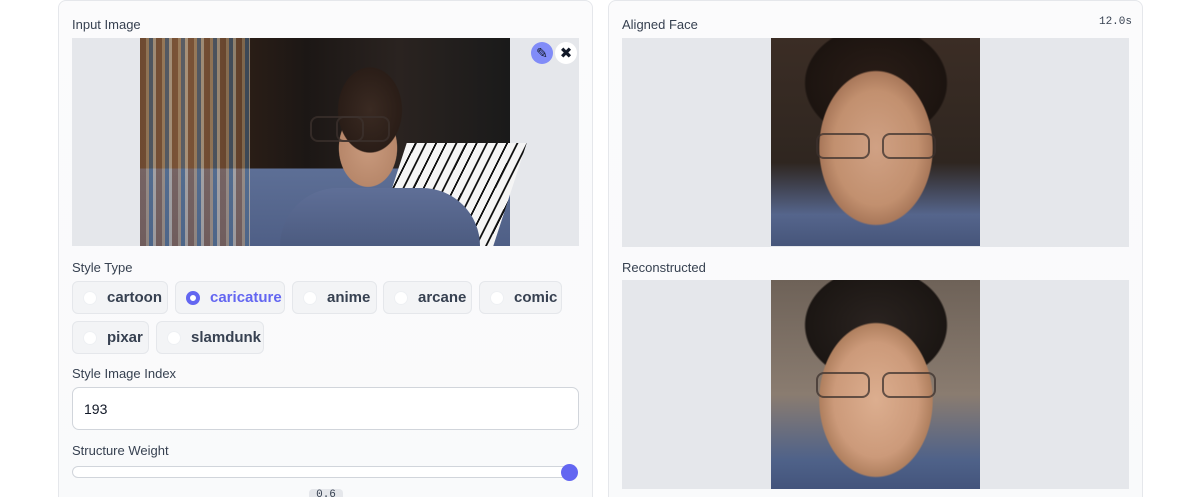 This screenshot has width=1200, height=497. What do you see at coordinates (125, 337) in the screenshot?
I see `style-option-label: pixar` at bounding box center [125, 337].